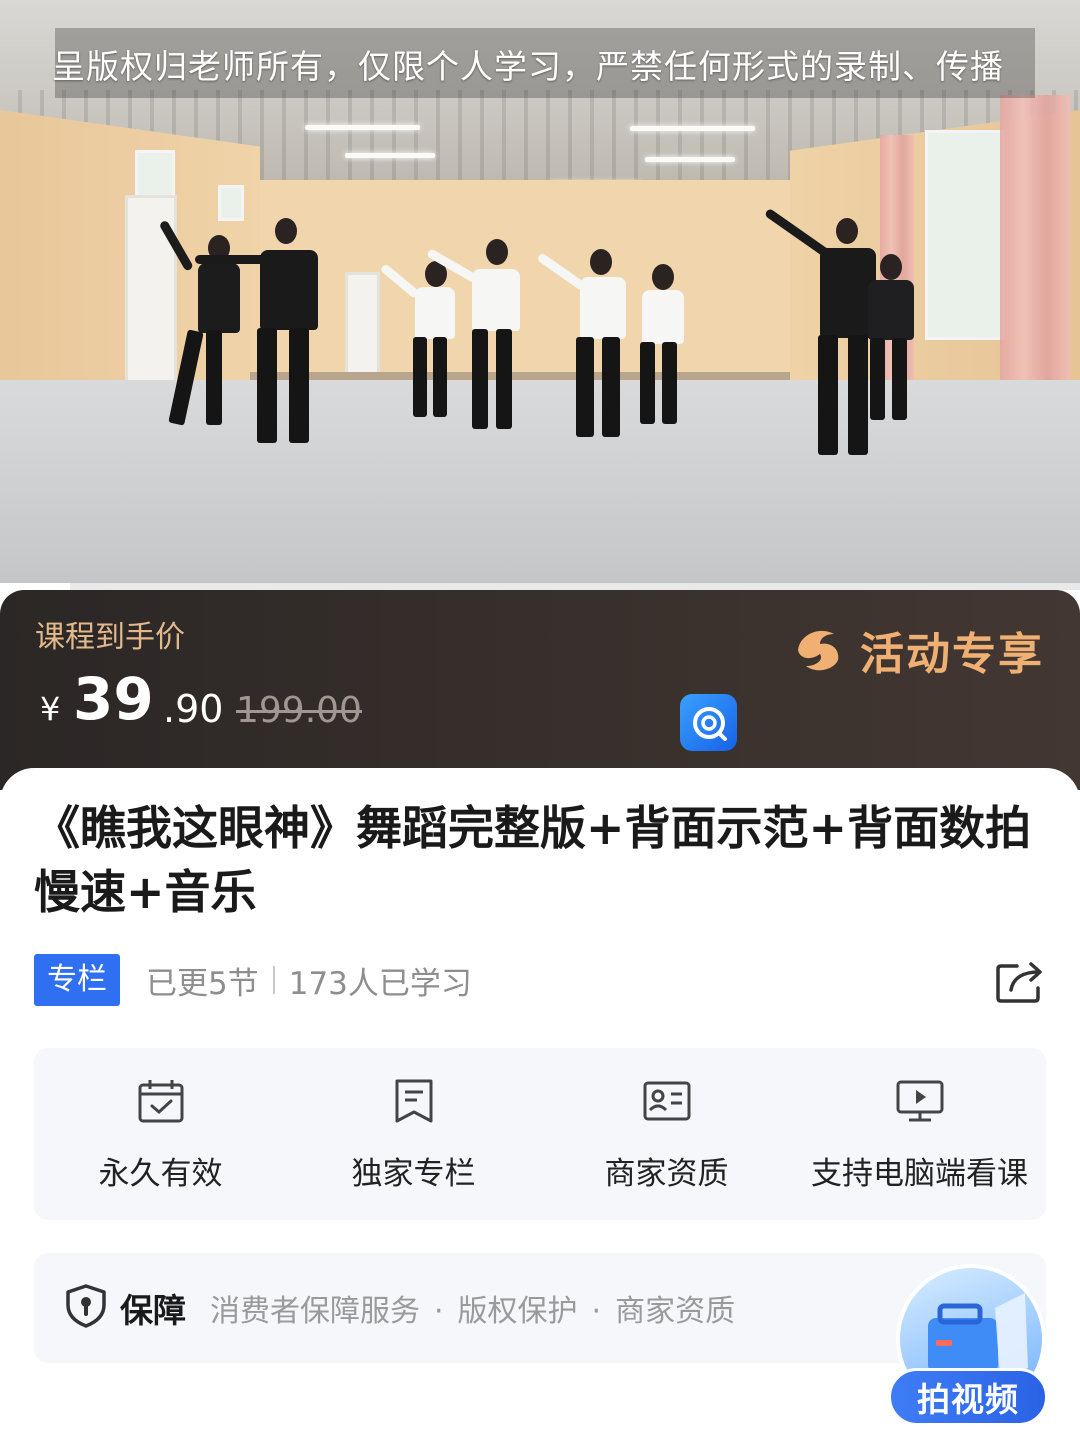 The image size is (1080, 1430). Describe the element at coordinates (540, 485) in the screenshot. I see `floor` at that location.